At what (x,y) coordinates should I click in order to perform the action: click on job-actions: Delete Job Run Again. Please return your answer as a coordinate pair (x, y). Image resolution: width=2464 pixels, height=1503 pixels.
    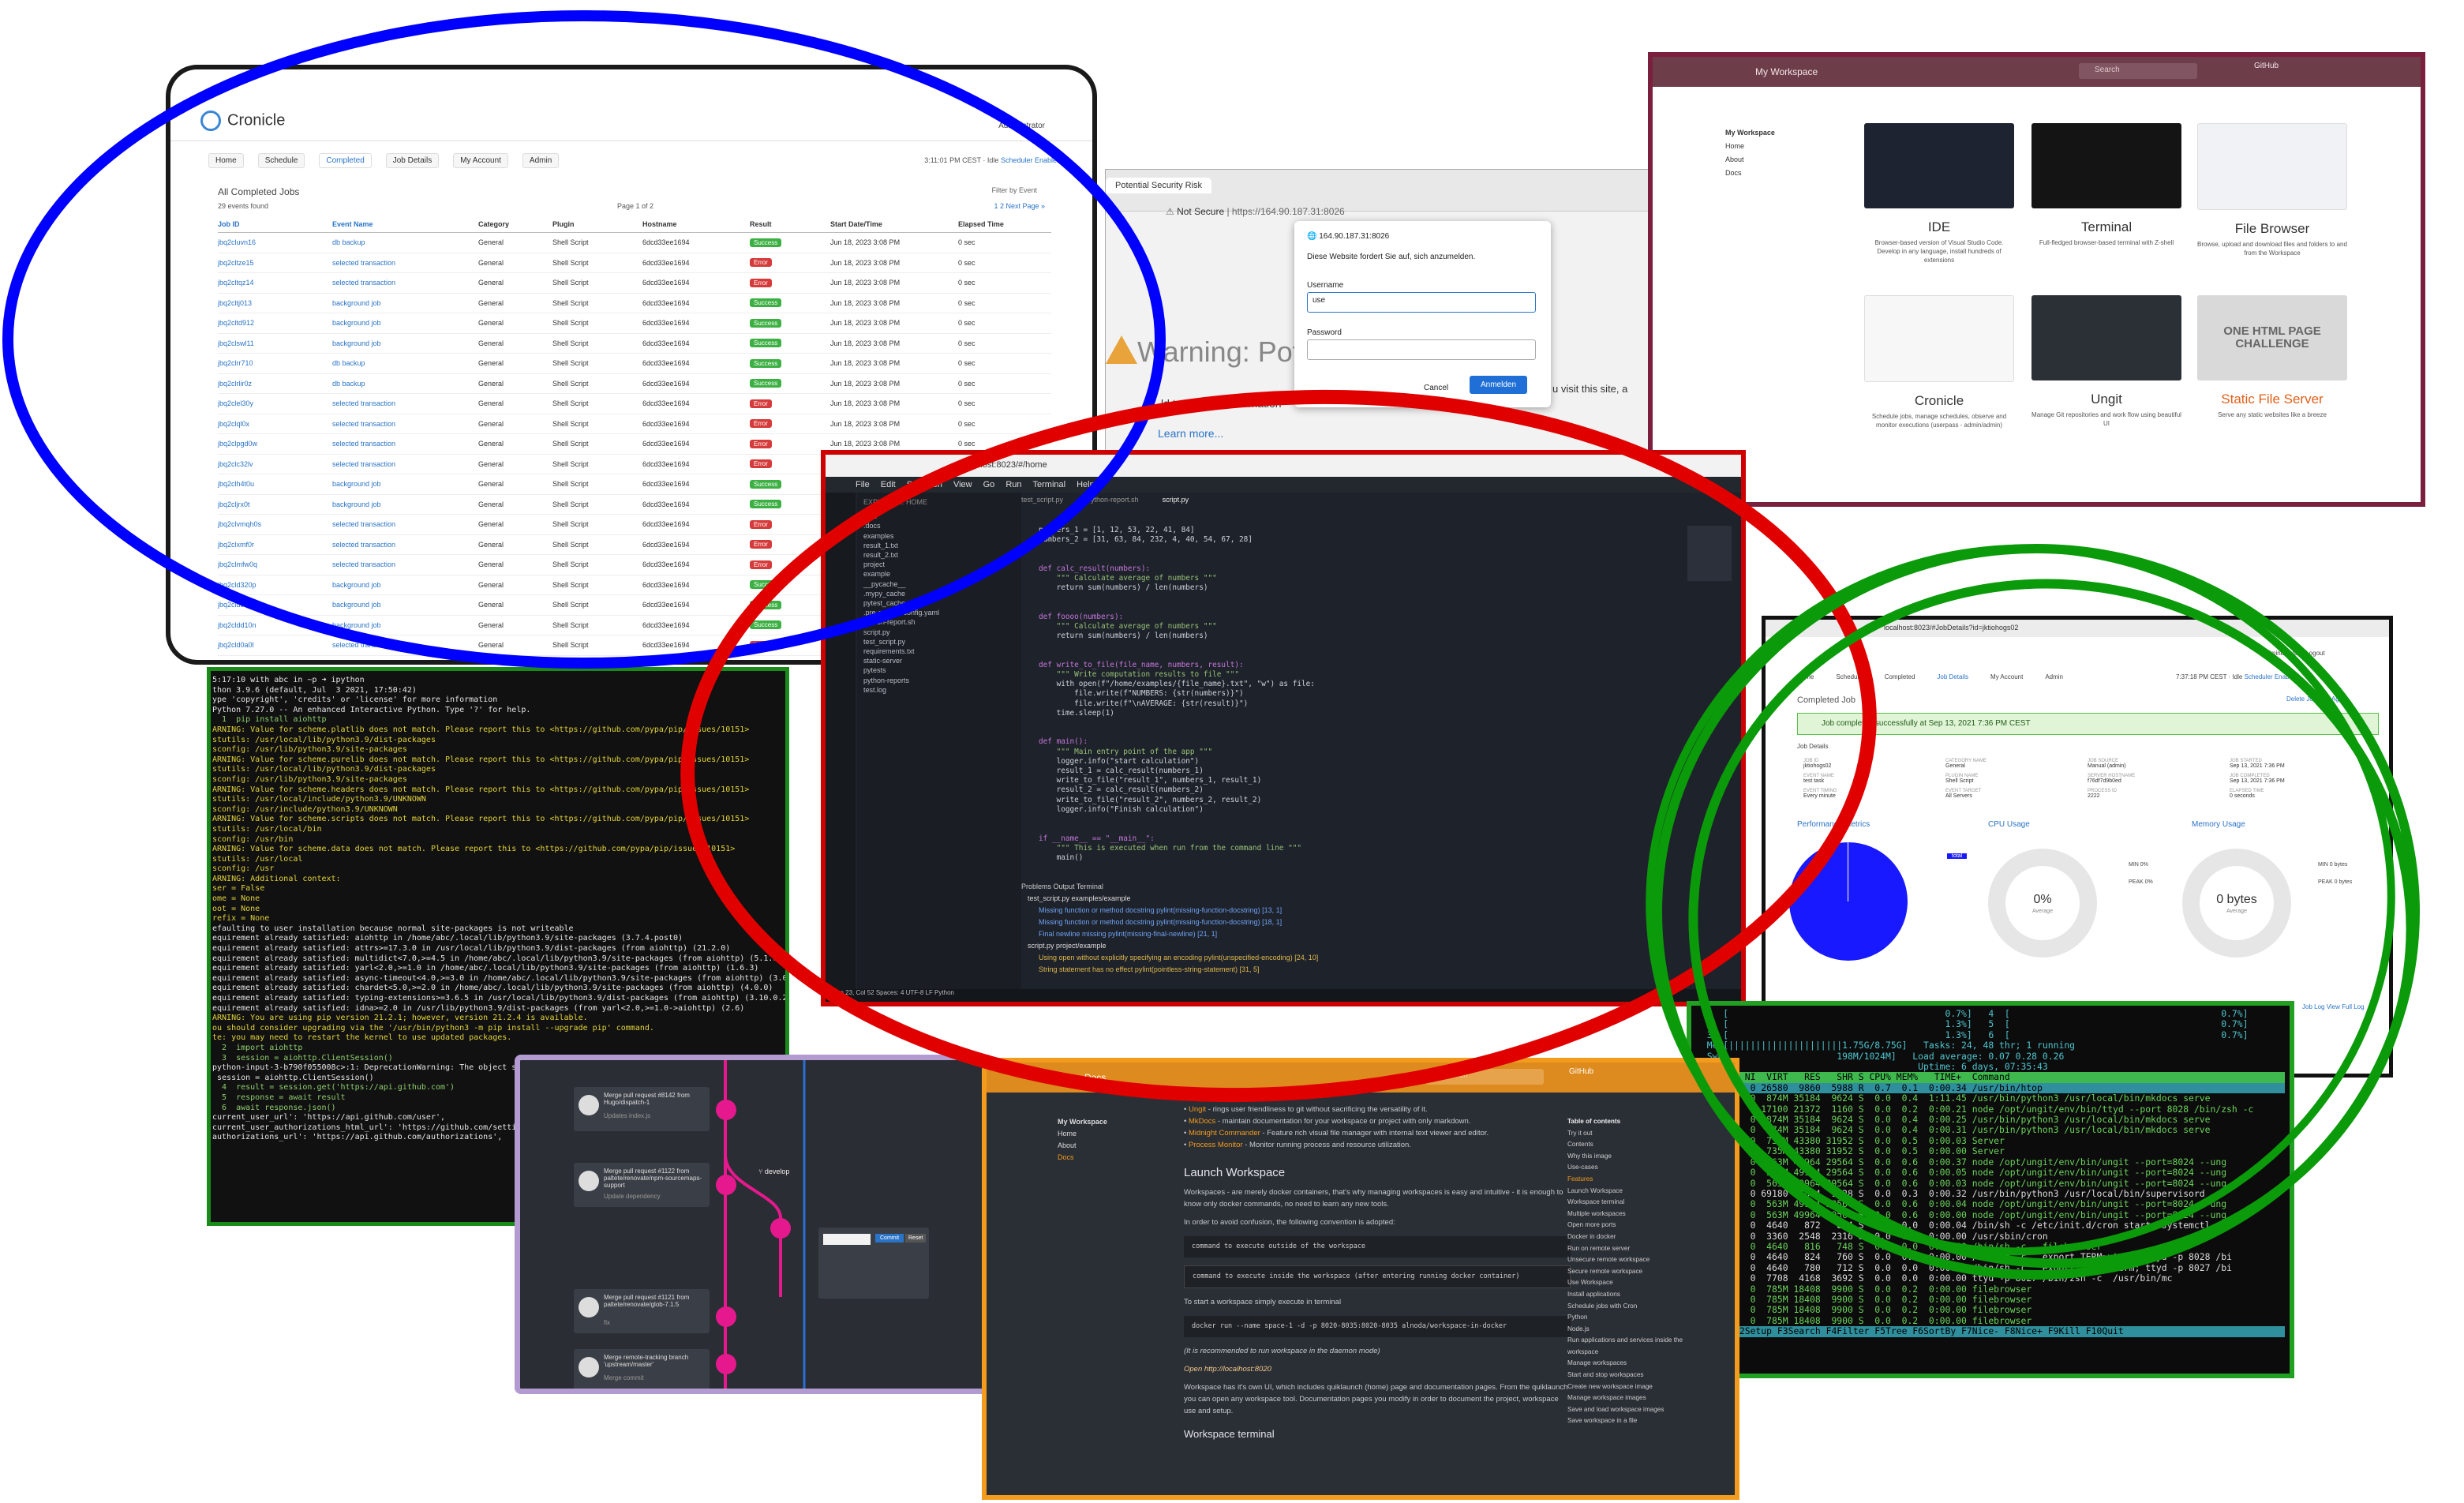
    Looking at the image, I should click on (2316, 699).